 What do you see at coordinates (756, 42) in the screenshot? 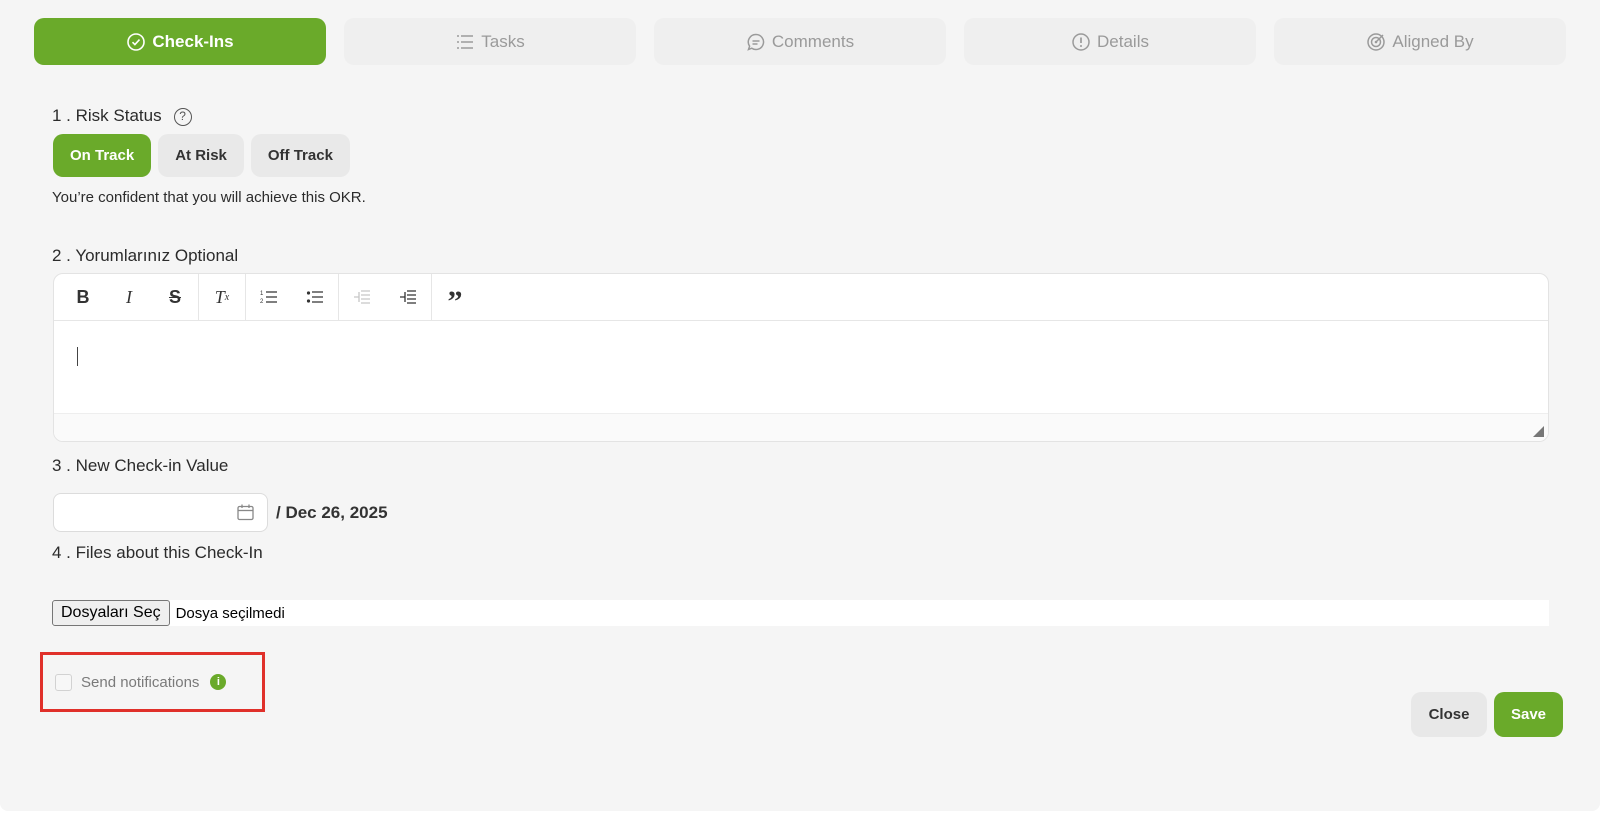
I see `comment-icon` at bounding box center [756, 42].